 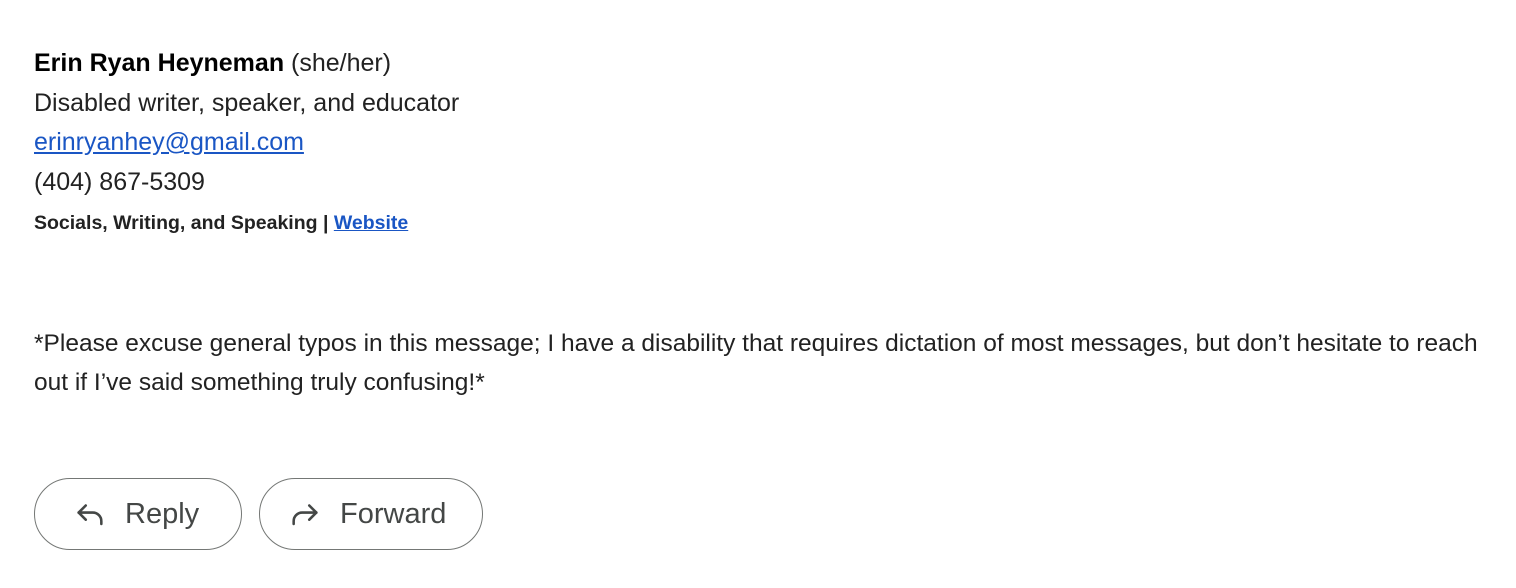 What do you see at coordinates (169, 142) in the screenshot?
I see `signature-email-link: erinryanhey@gmail.com` at bounding box center [169, 142].